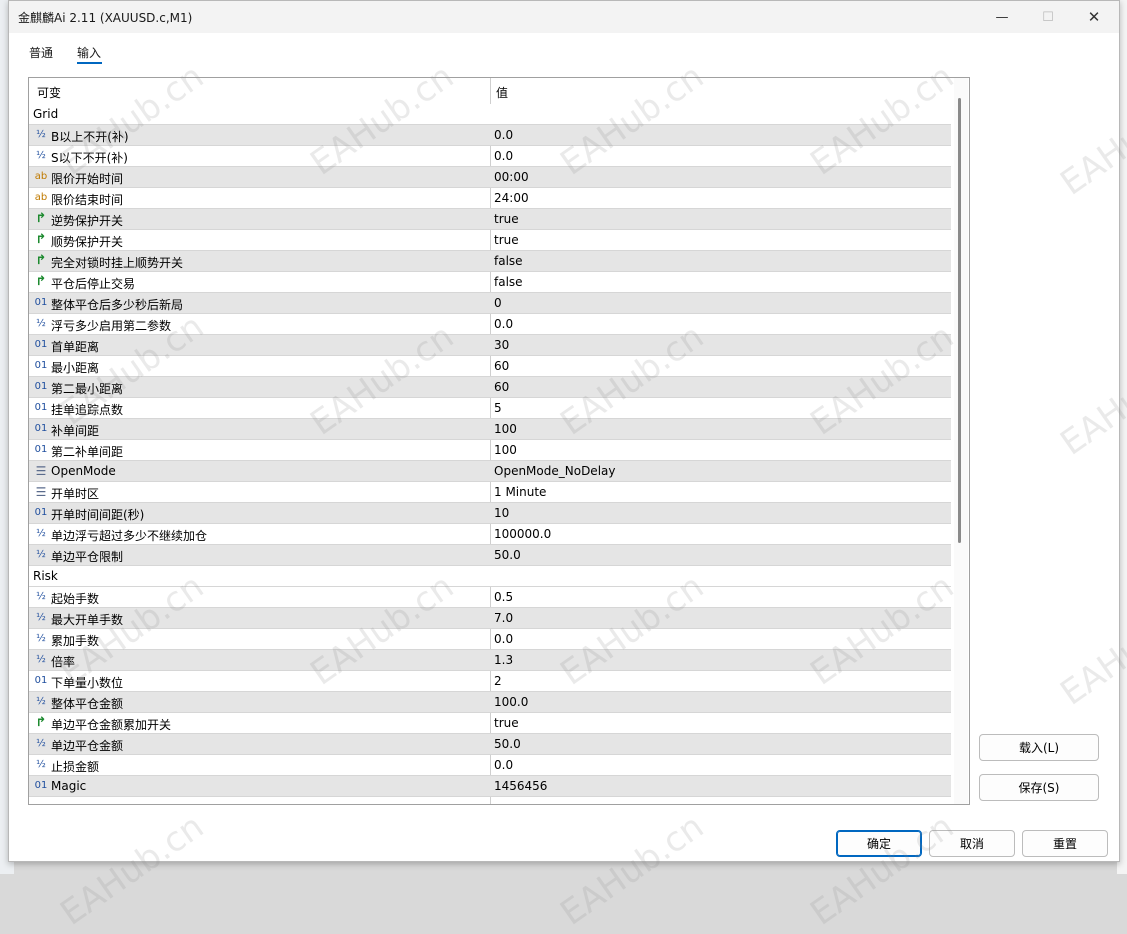 The height and width of the screenshot is (934, 1127). What do you see at coordinates (490, 576) in the screenshot?
I see `group-row: Risk` at bounding box center [490, 576].